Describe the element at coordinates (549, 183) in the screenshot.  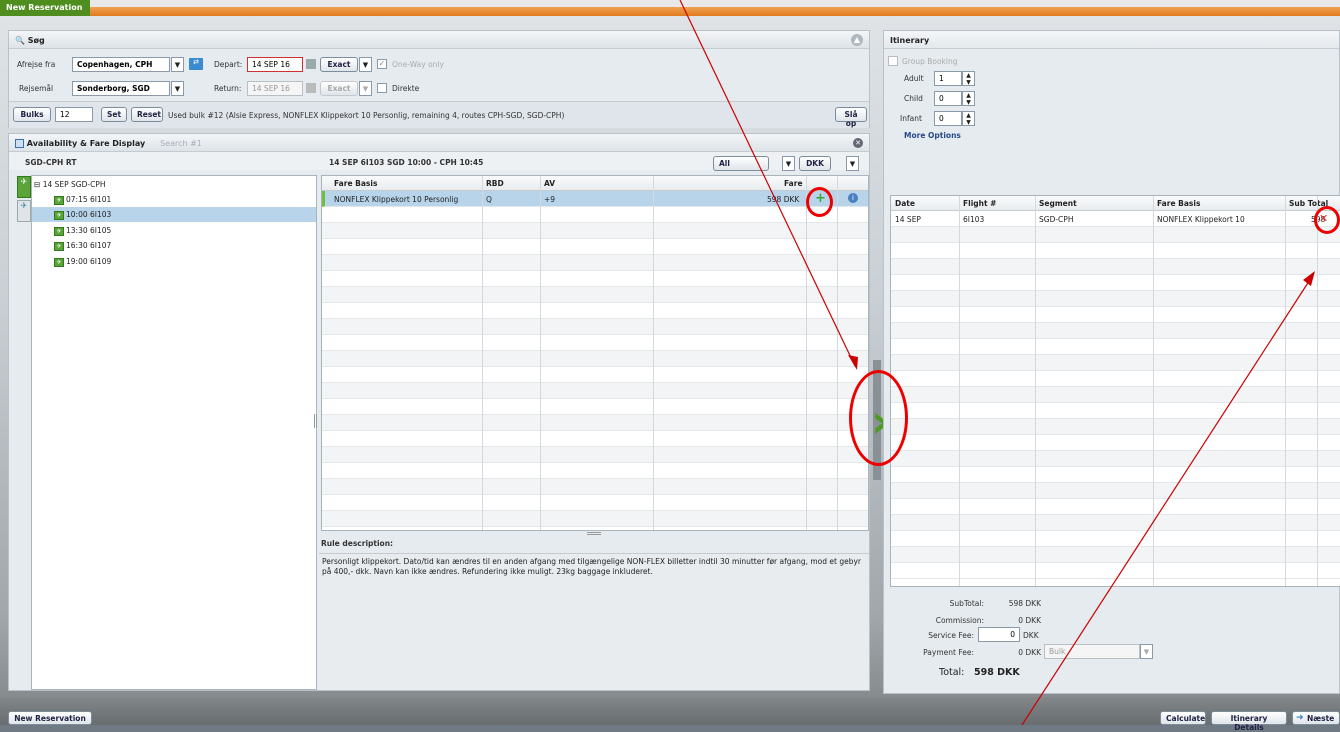
I see `col-av: AV` at that location.